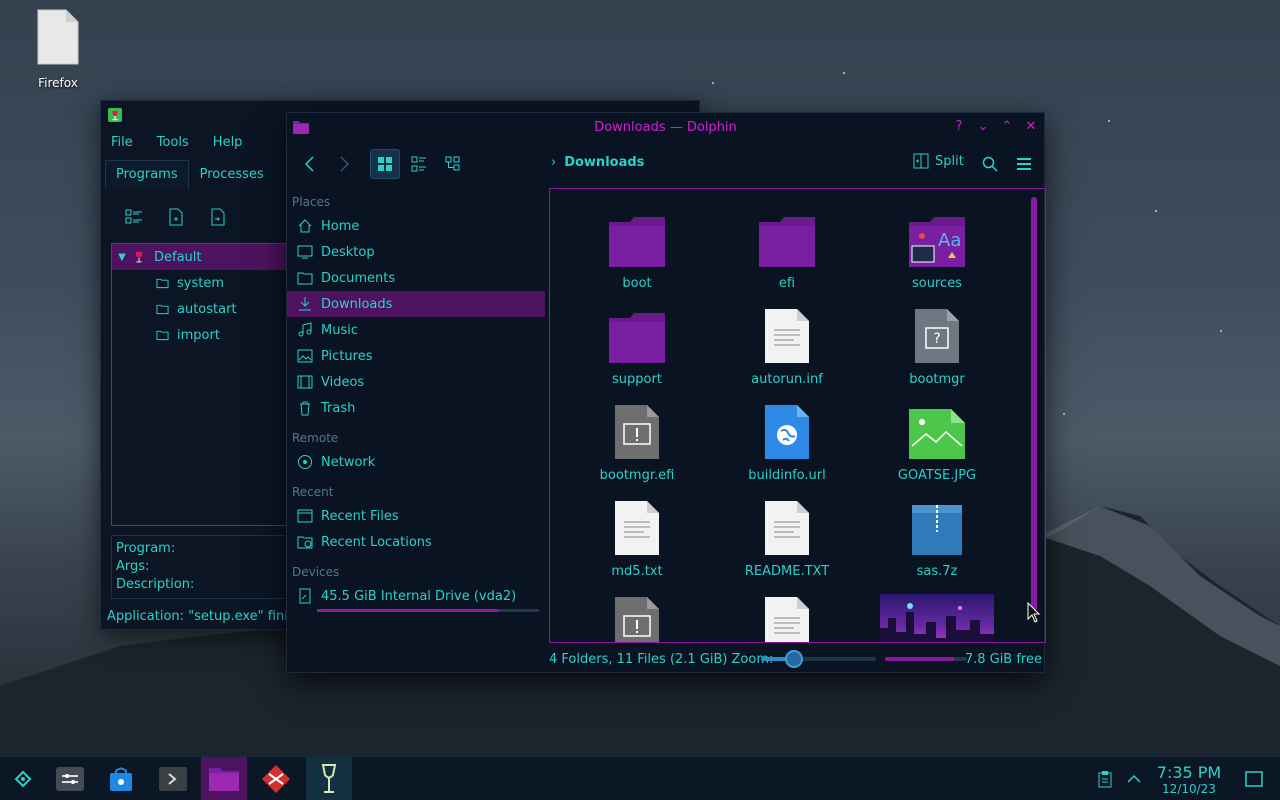  Describe the element at coordinates (162, 309) in the screenshot. I see `folder-icon` at that location.